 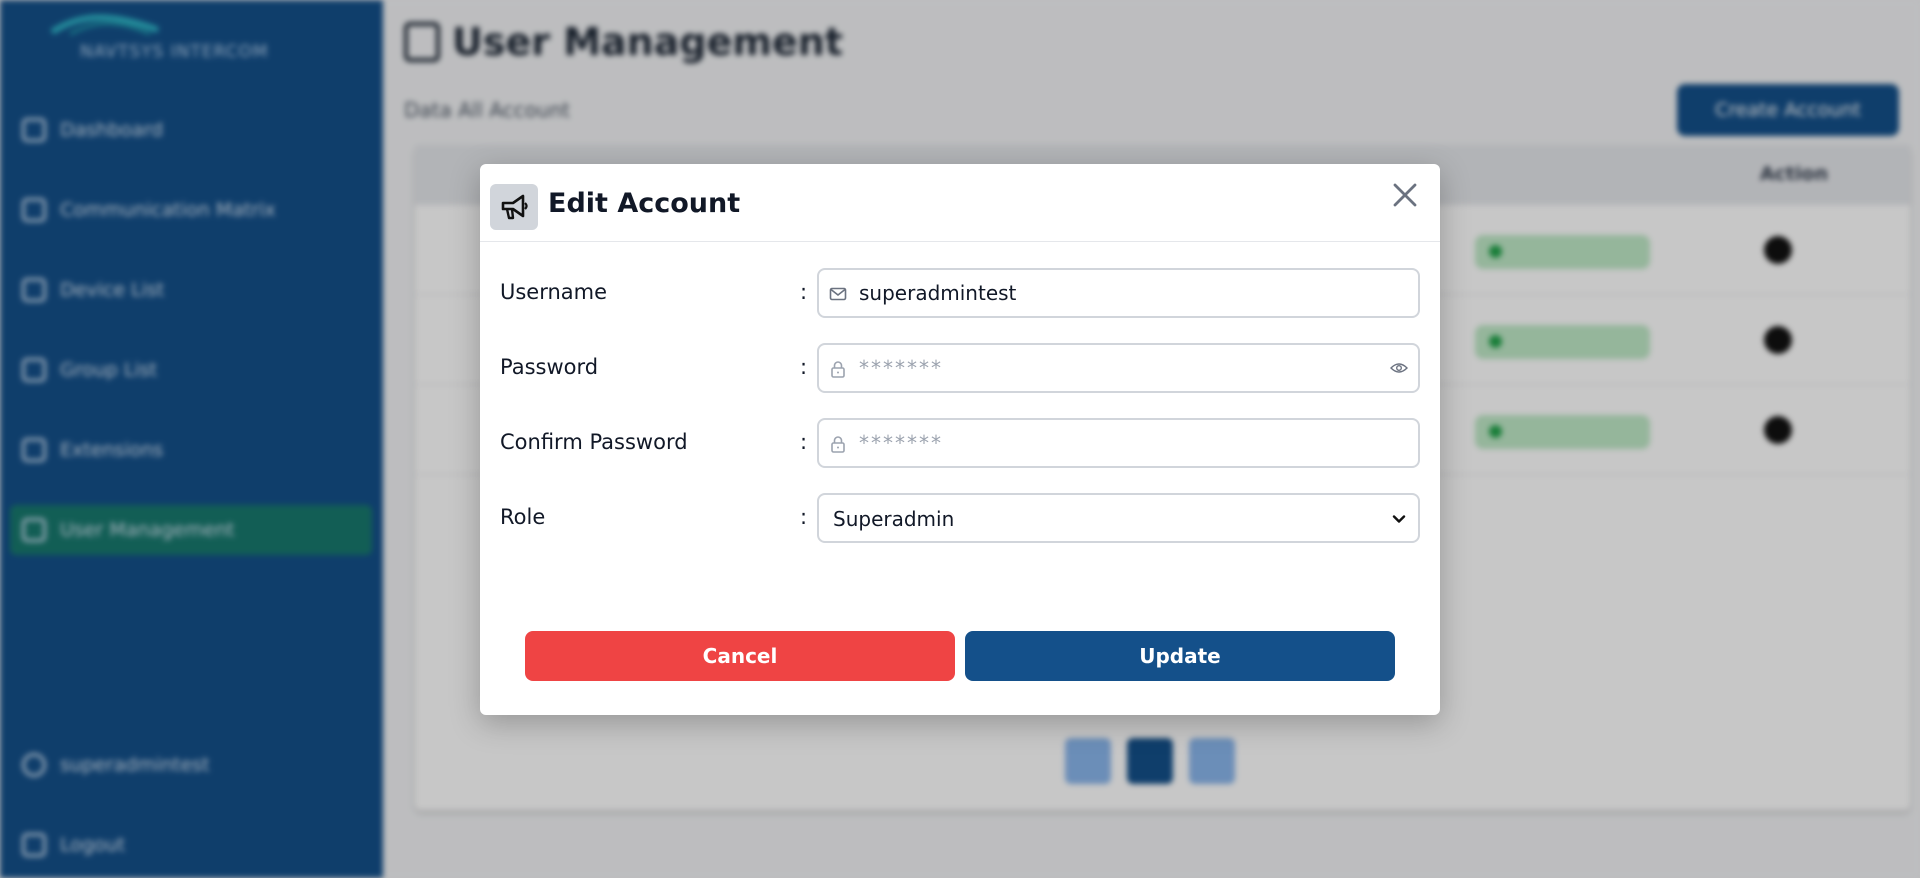 I want to click on confirm-password-row: Confirm Password :, so click(x=960, y=443).